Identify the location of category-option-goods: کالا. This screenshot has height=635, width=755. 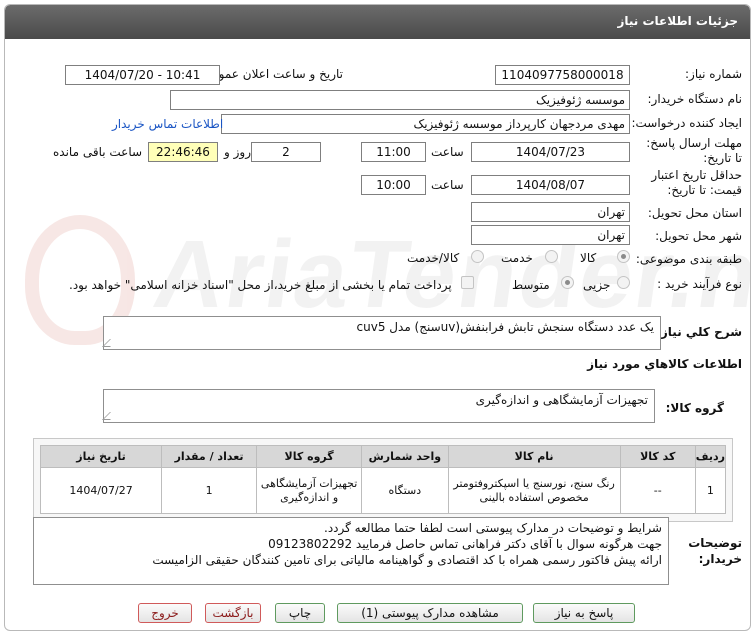
(588, 258).